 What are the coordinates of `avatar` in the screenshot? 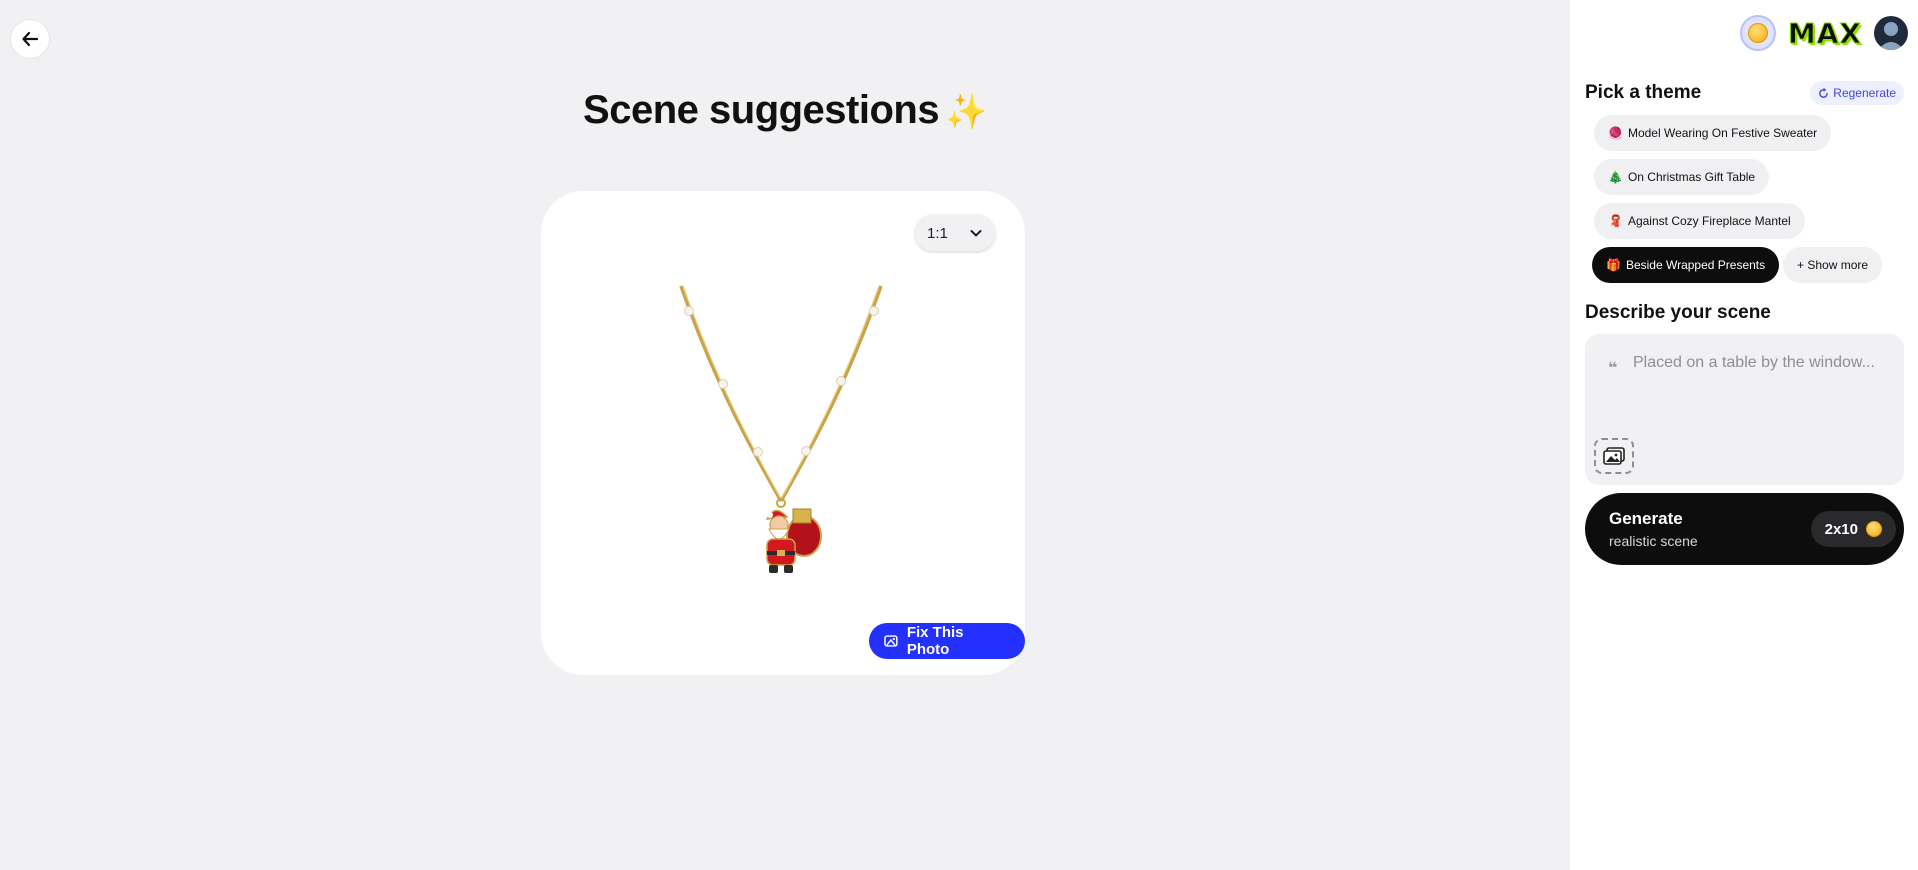 It's located at (1891, 33).